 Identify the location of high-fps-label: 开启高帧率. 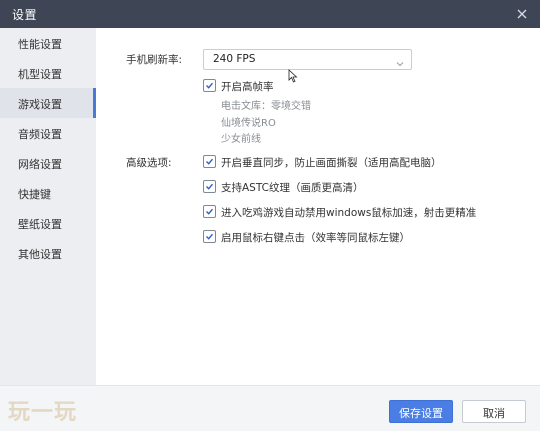
(247, 87).